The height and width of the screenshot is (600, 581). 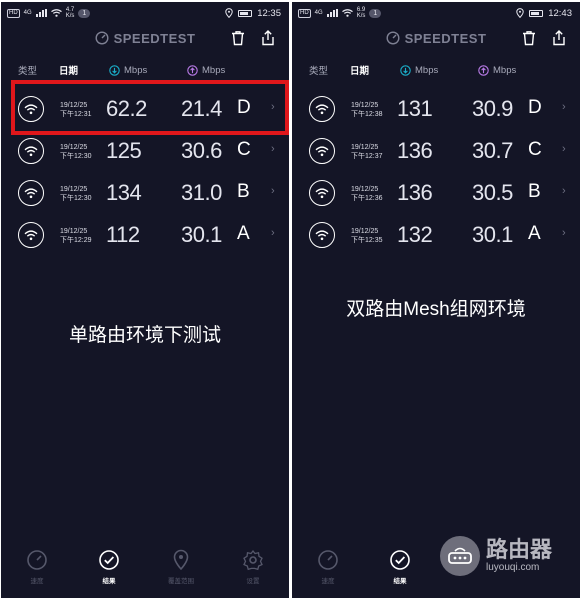 I want to click on status-time: 12:35, so click(x=269, y=13).